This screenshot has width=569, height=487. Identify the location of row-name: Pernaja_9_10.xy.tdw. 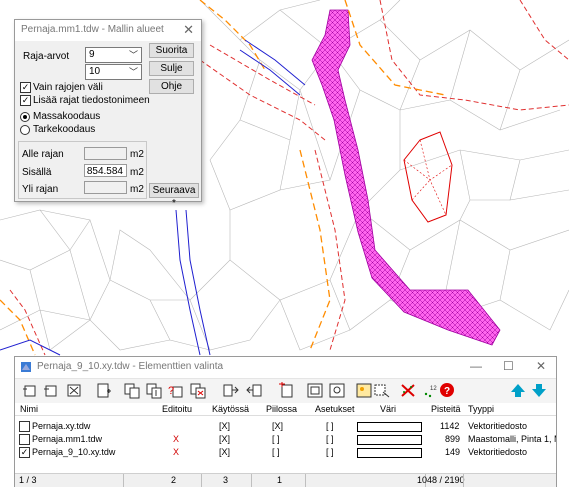
(74, 452).